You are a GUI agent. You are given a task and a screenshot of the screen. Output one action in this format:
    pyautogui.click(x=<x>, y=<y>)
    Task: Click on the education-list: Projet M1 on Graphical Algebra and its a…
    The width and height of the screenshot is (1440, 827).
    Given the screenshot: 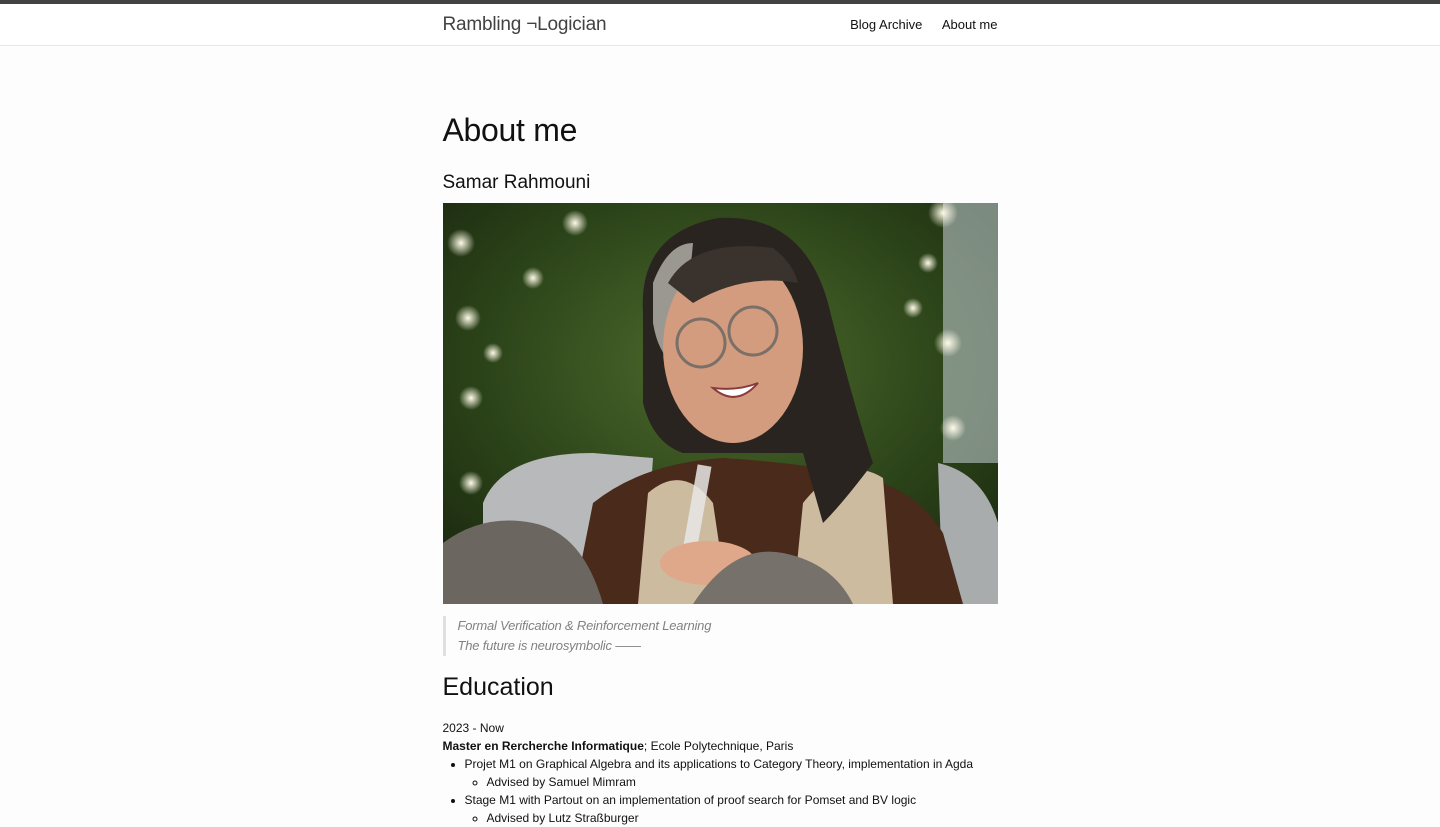 What is the action you would take?
    pyautogui.click(x=720, y=791)
    